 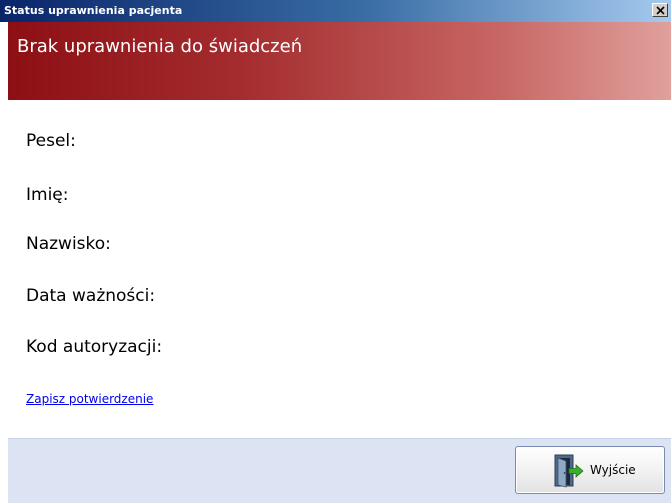 I want to click on exit-button: Wyjście, so click(x=590, y=470).